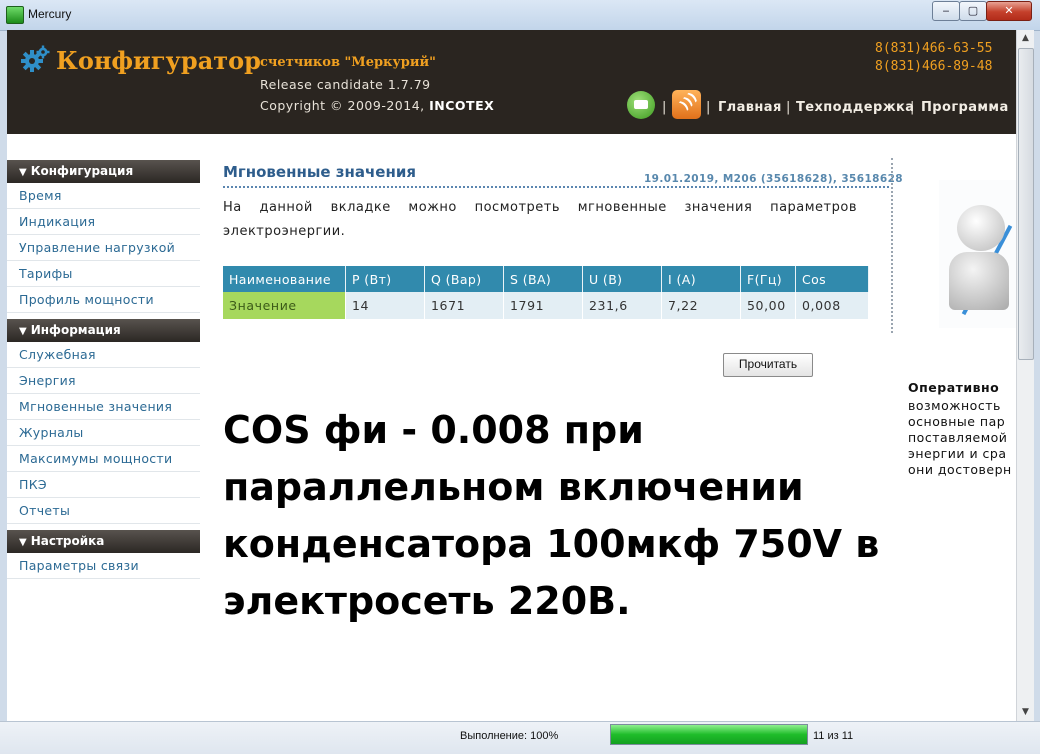 This screenshot has width=1040, height=754. I want to click on column-header: S (ВА), so click(543, 279).